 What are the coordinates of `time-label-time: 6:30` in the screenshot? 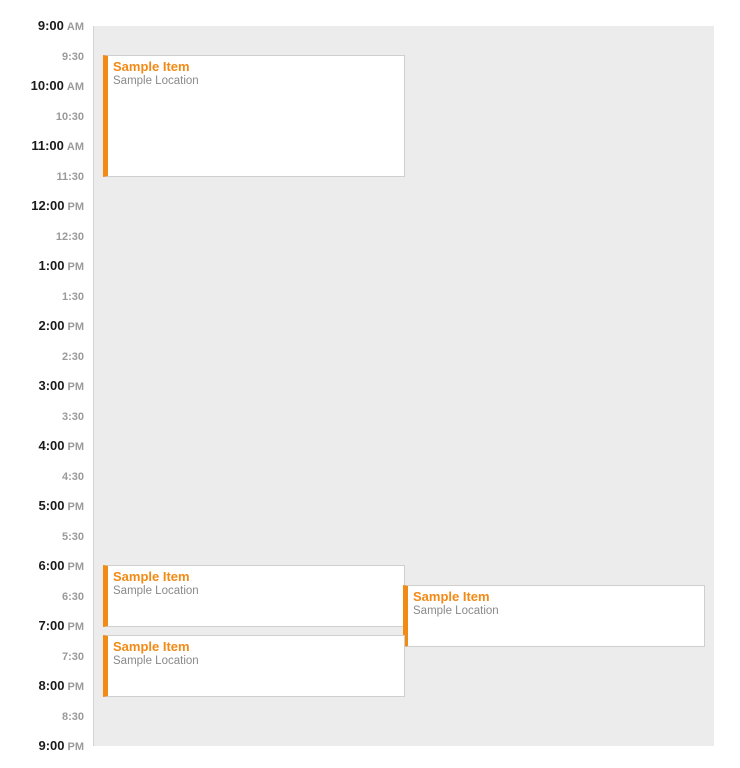 It's located at (72, 597).